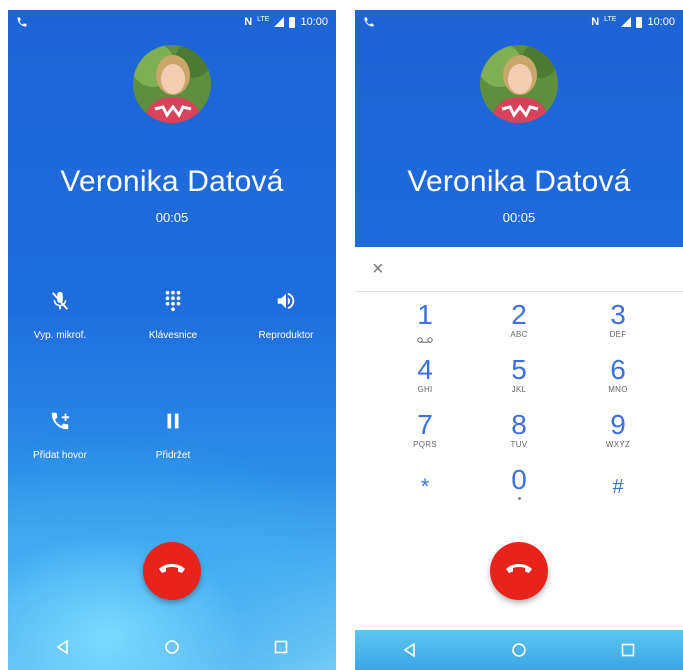  I want to click on add-call-icon, so click(60, 421).